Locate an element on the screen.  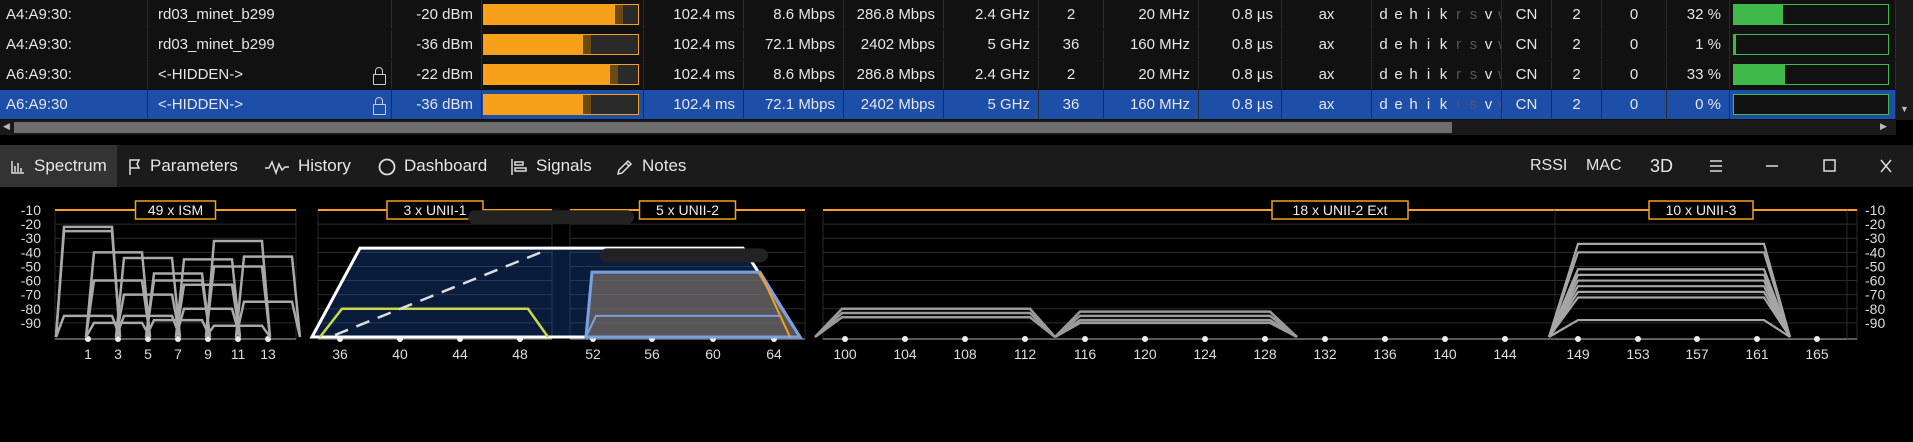
tab-dashboard: Dashboard is located at coordinates (433, 166).